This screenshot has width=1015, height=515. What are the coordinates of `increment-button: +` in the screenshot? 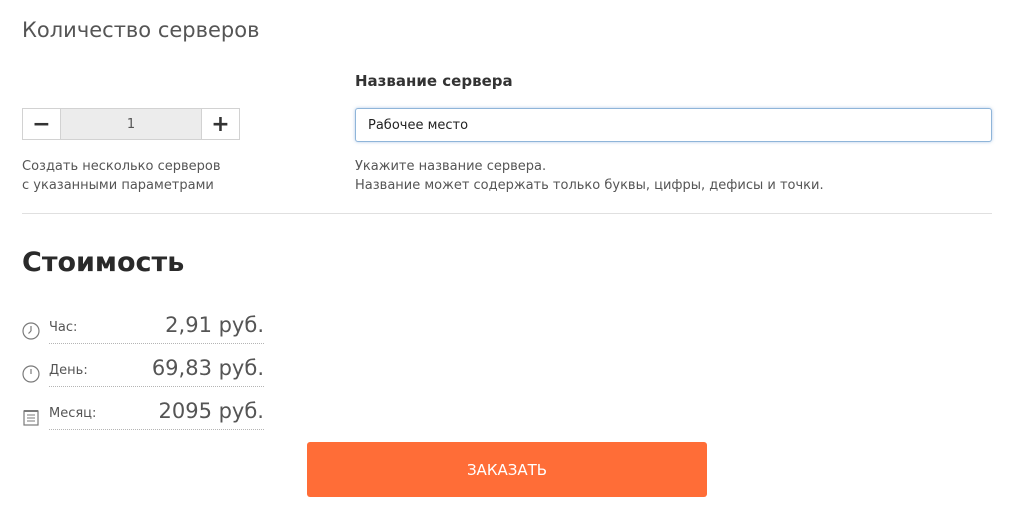 It's located at (220, 124).